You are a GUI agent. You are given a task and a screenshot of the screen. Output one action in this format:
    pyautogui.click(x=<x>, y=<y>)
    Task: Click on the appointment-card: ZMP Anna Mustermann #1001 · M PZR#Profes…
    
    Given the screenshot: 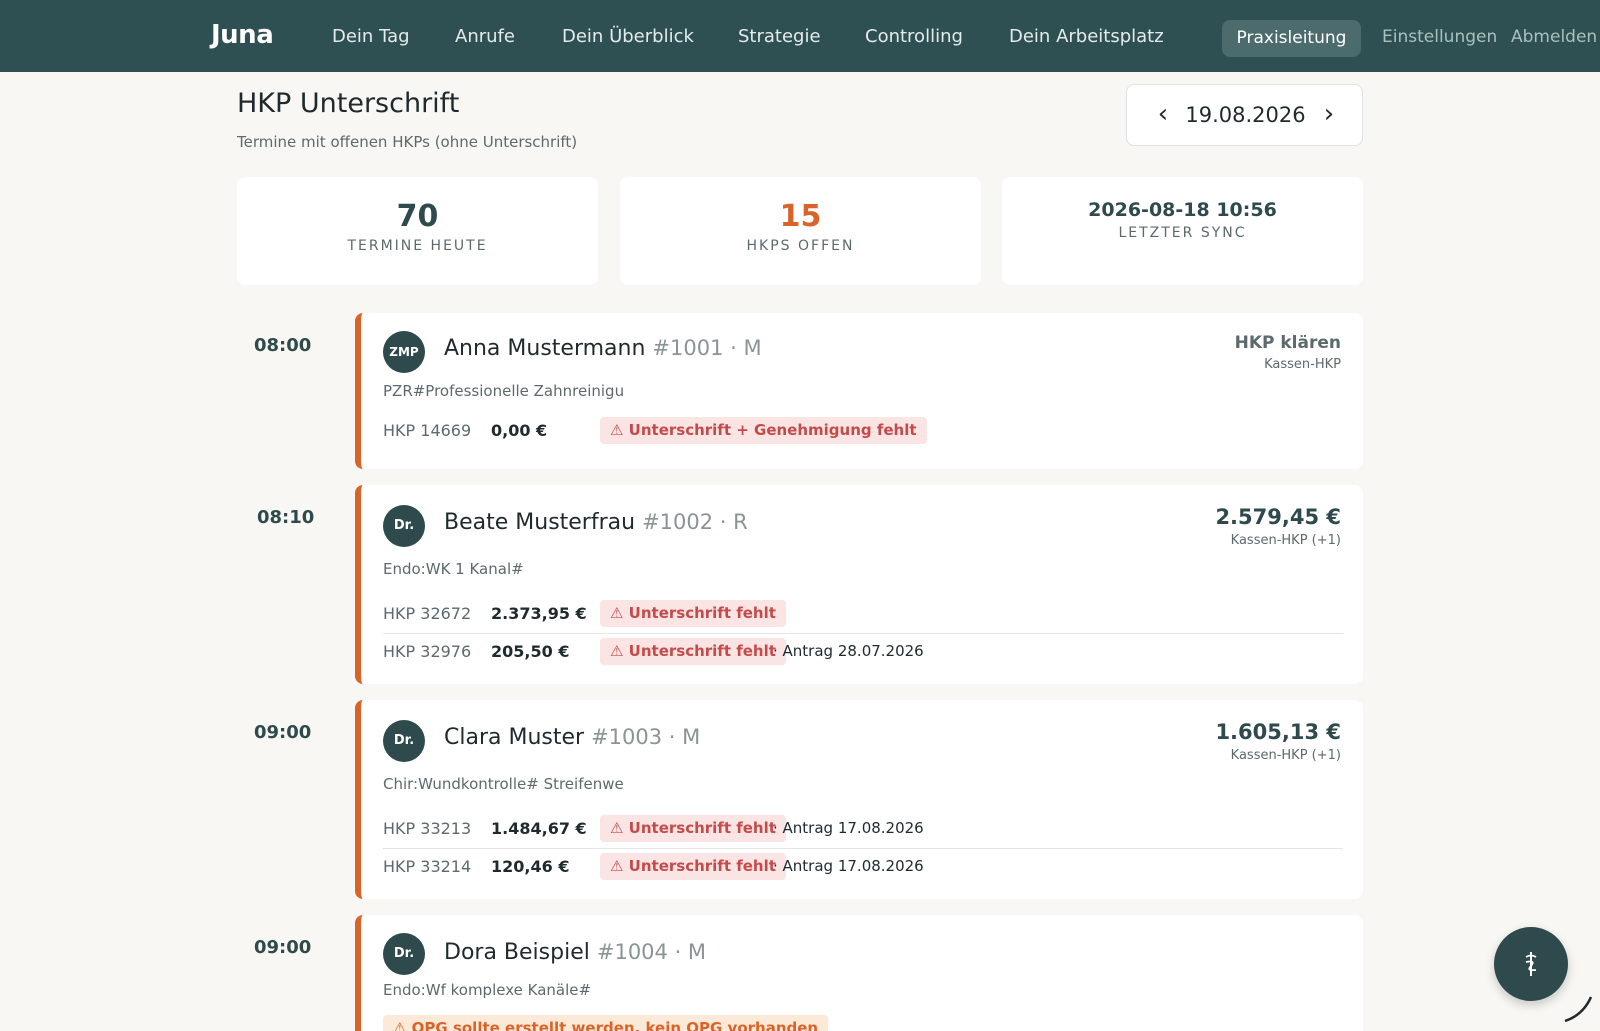 What is the action you would take?
    pyautogui.click(x=859, y=391)
    